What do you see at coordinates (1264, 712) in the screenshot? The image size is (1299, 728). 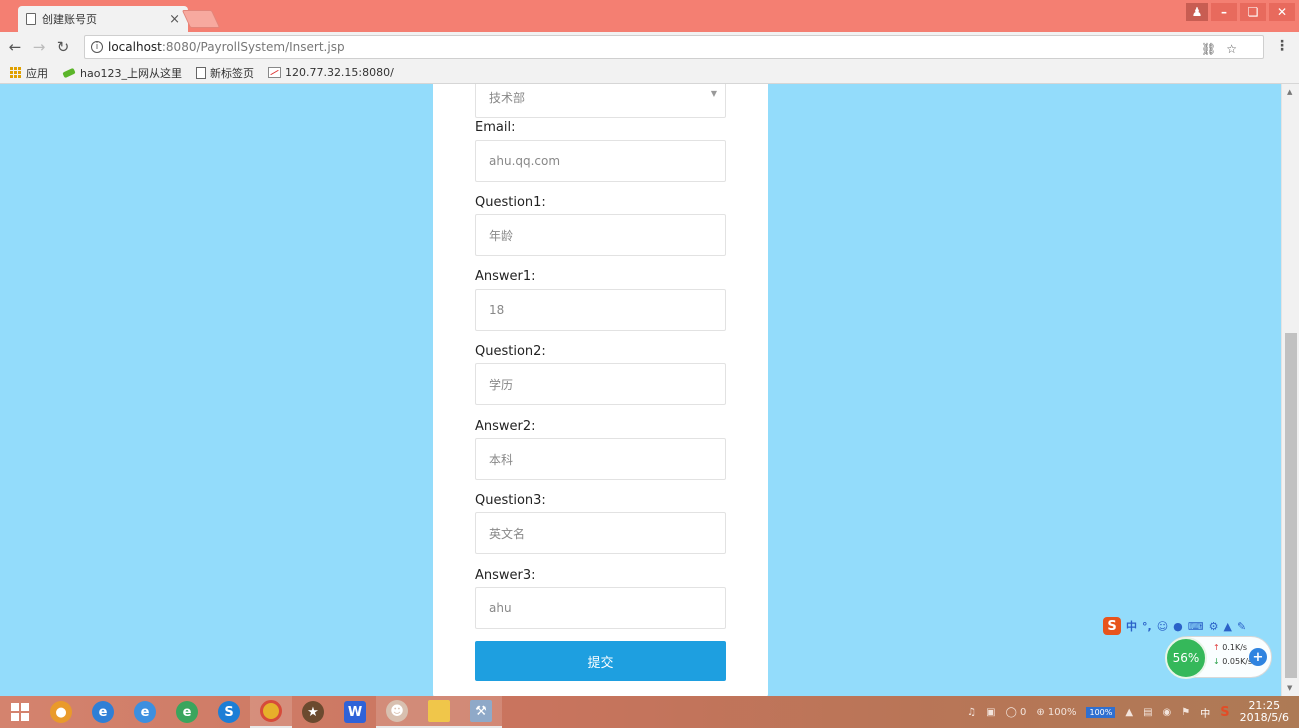 I see `clock: 21:25 2018/5/6` at bounding box center [1264, 712].